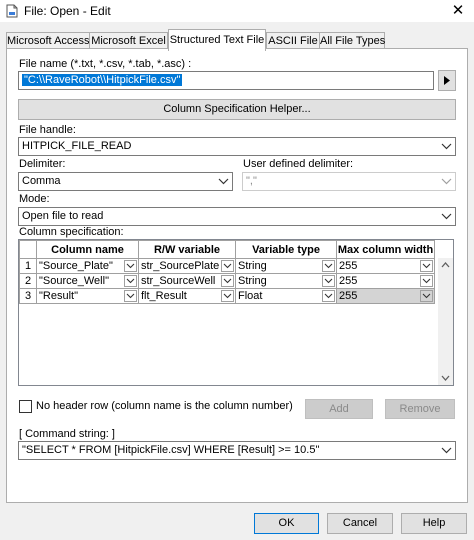 Image resolution: width=474 pixels, height=540 pixels. I want to click on row-number: 1, so click(28, 266).